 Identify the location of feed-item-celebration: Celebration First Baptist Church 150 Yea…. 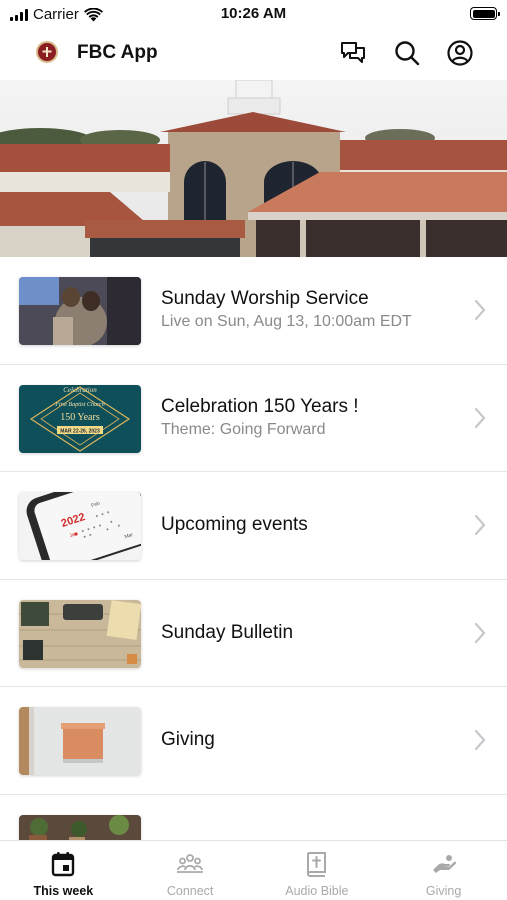
(253, 418).